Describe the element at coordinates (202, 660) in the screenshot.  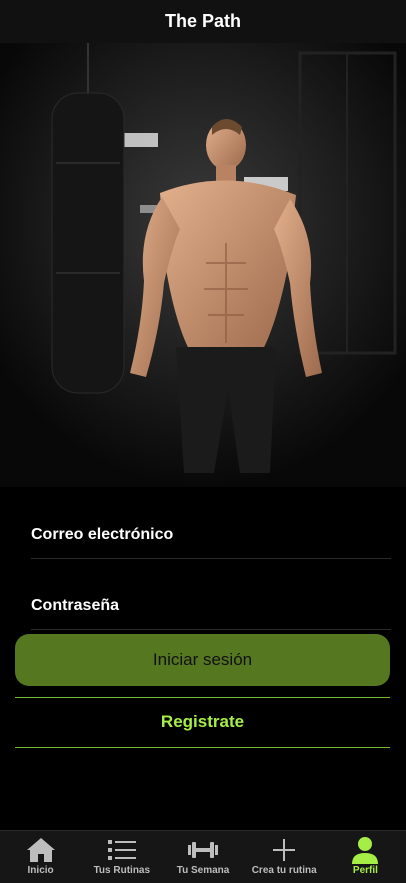
I see `login-button: Iniciar sesión` at that location.